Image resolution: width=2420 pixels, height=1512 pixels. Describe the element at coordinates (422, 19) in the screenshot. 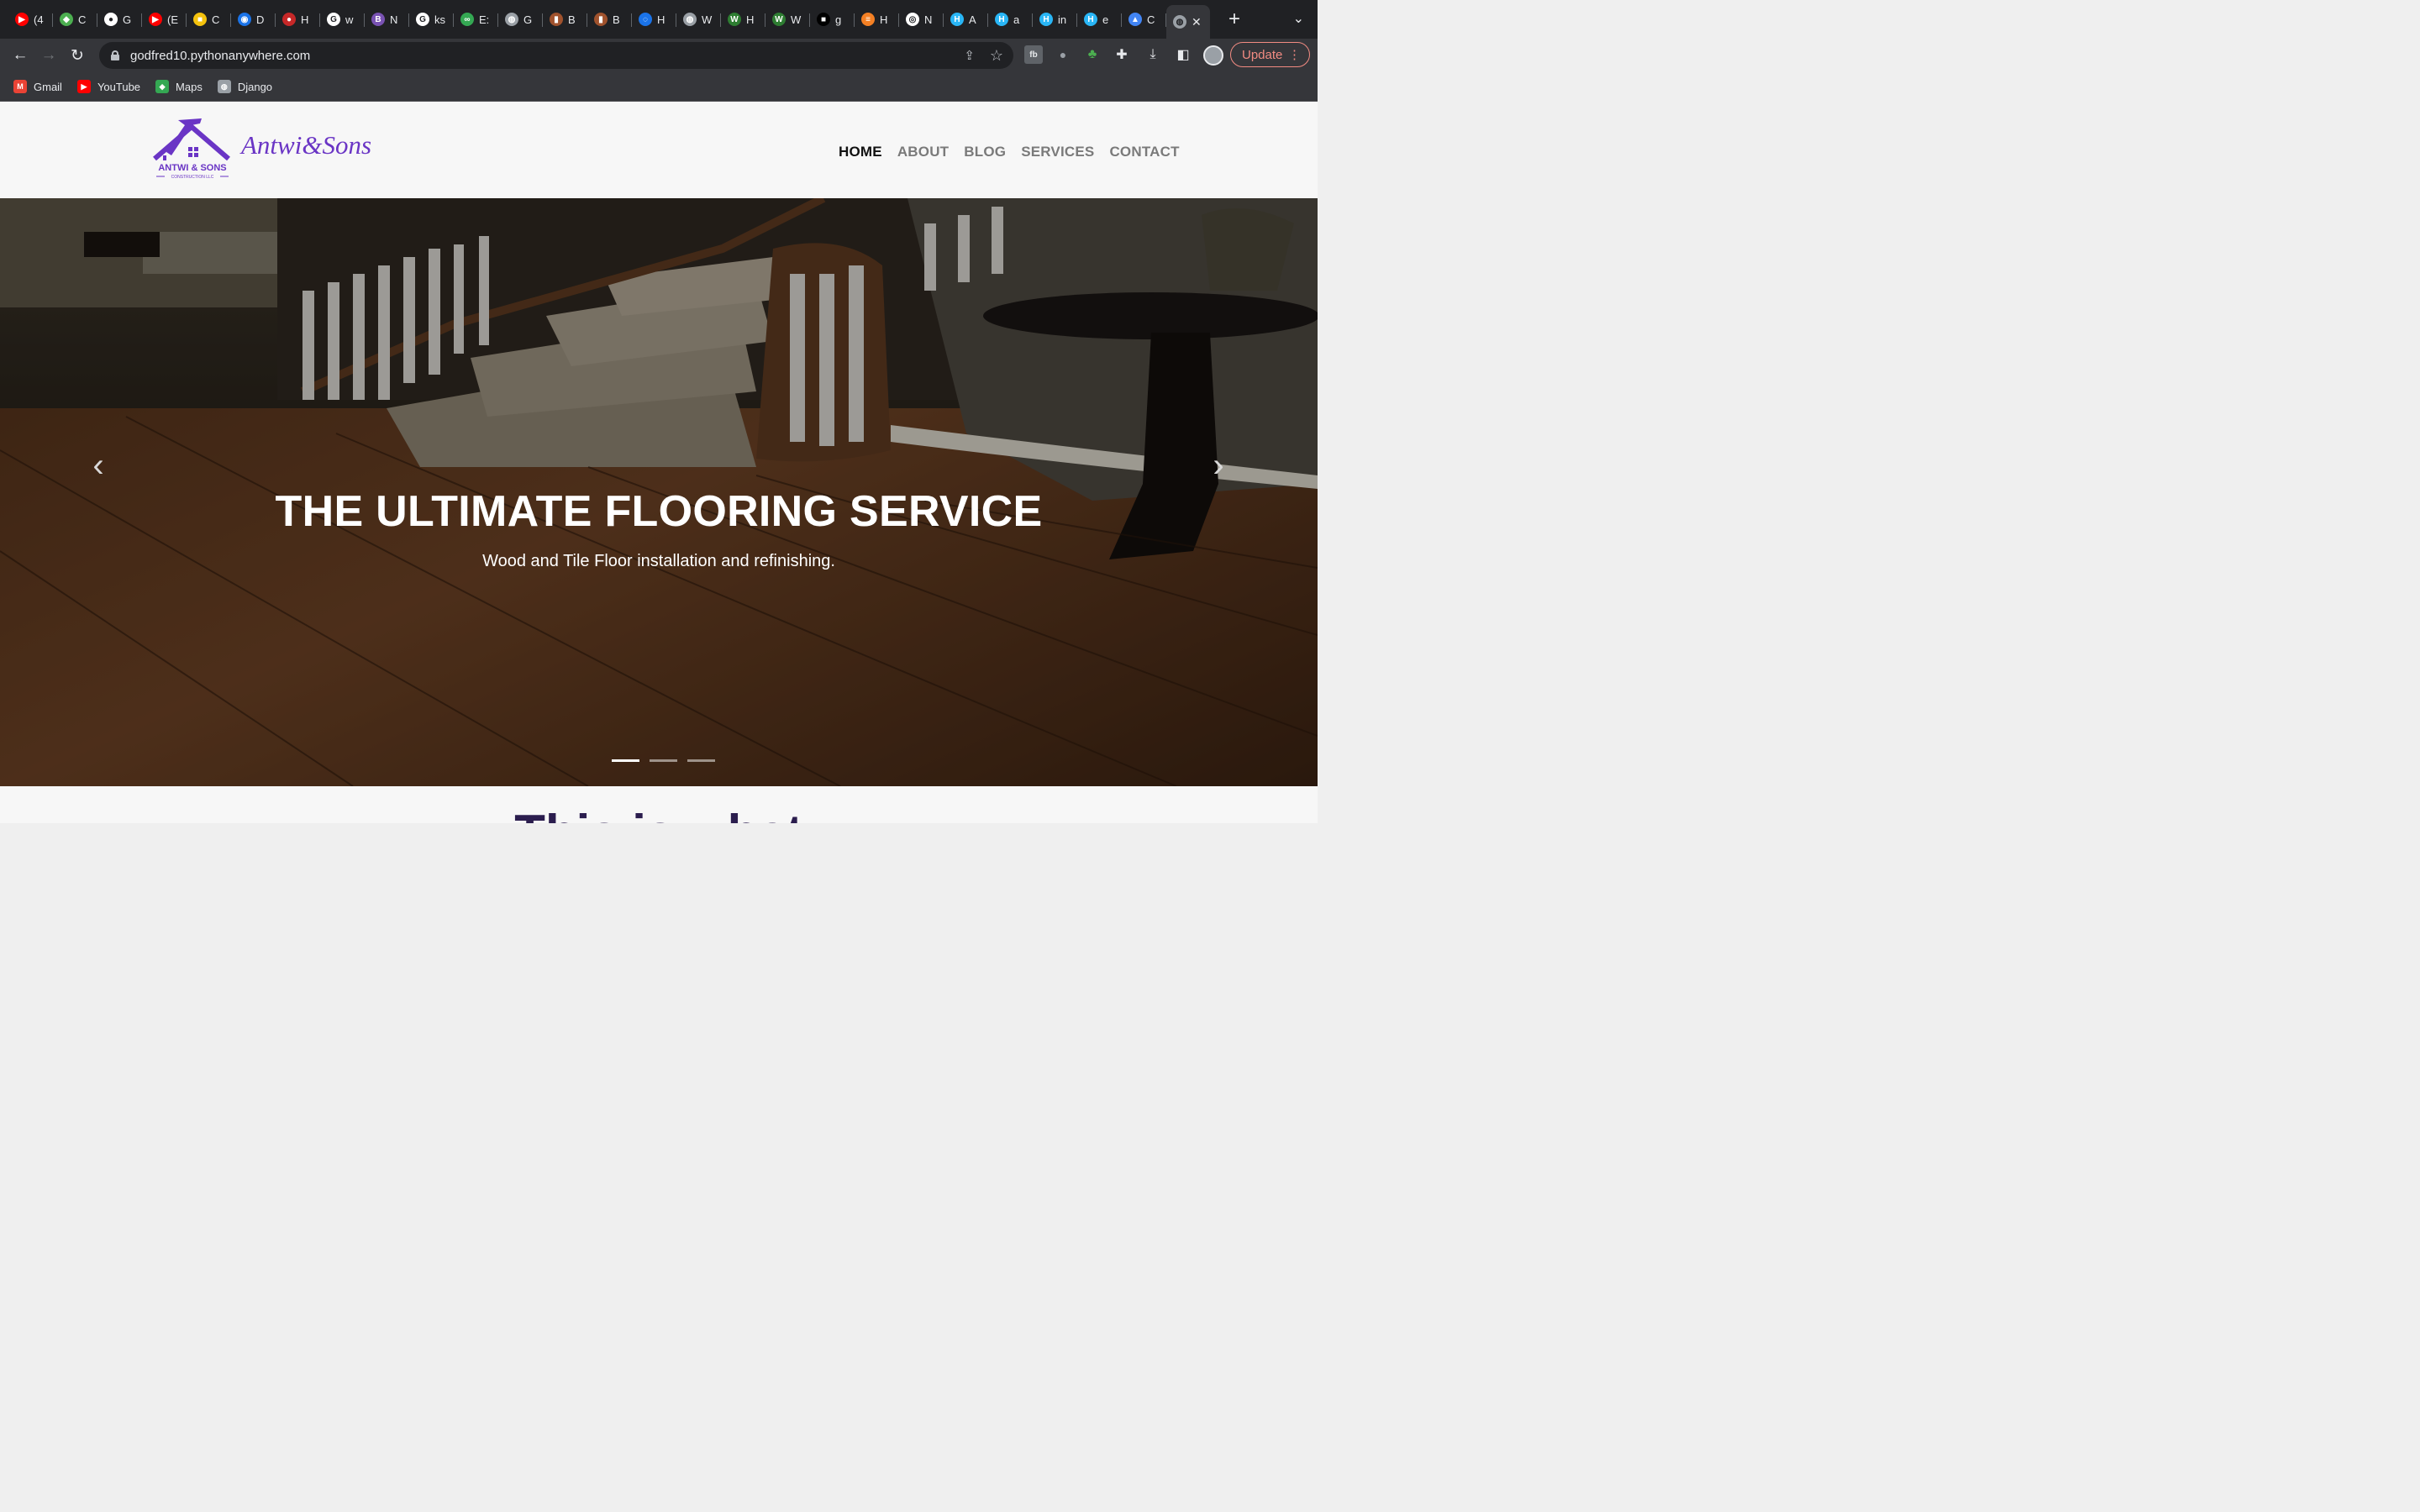

I see `google-icon: G` at that location.